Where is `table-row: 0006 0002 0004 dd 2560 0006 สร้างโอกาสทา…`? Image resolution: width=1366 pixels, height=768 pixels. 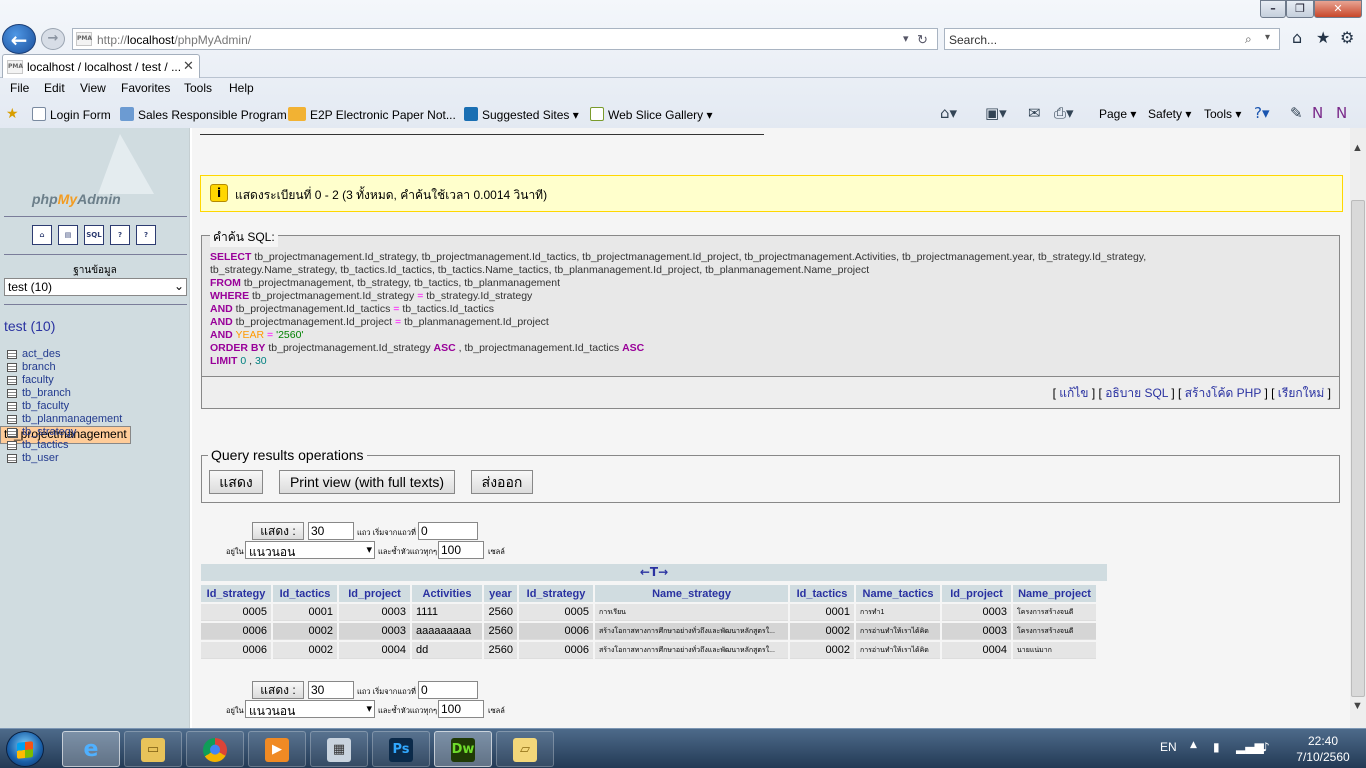
table-row: 0006 0002 0004 dd 2560 0006 สร้างโอกาสทา… is located at coordinates (648, 650).